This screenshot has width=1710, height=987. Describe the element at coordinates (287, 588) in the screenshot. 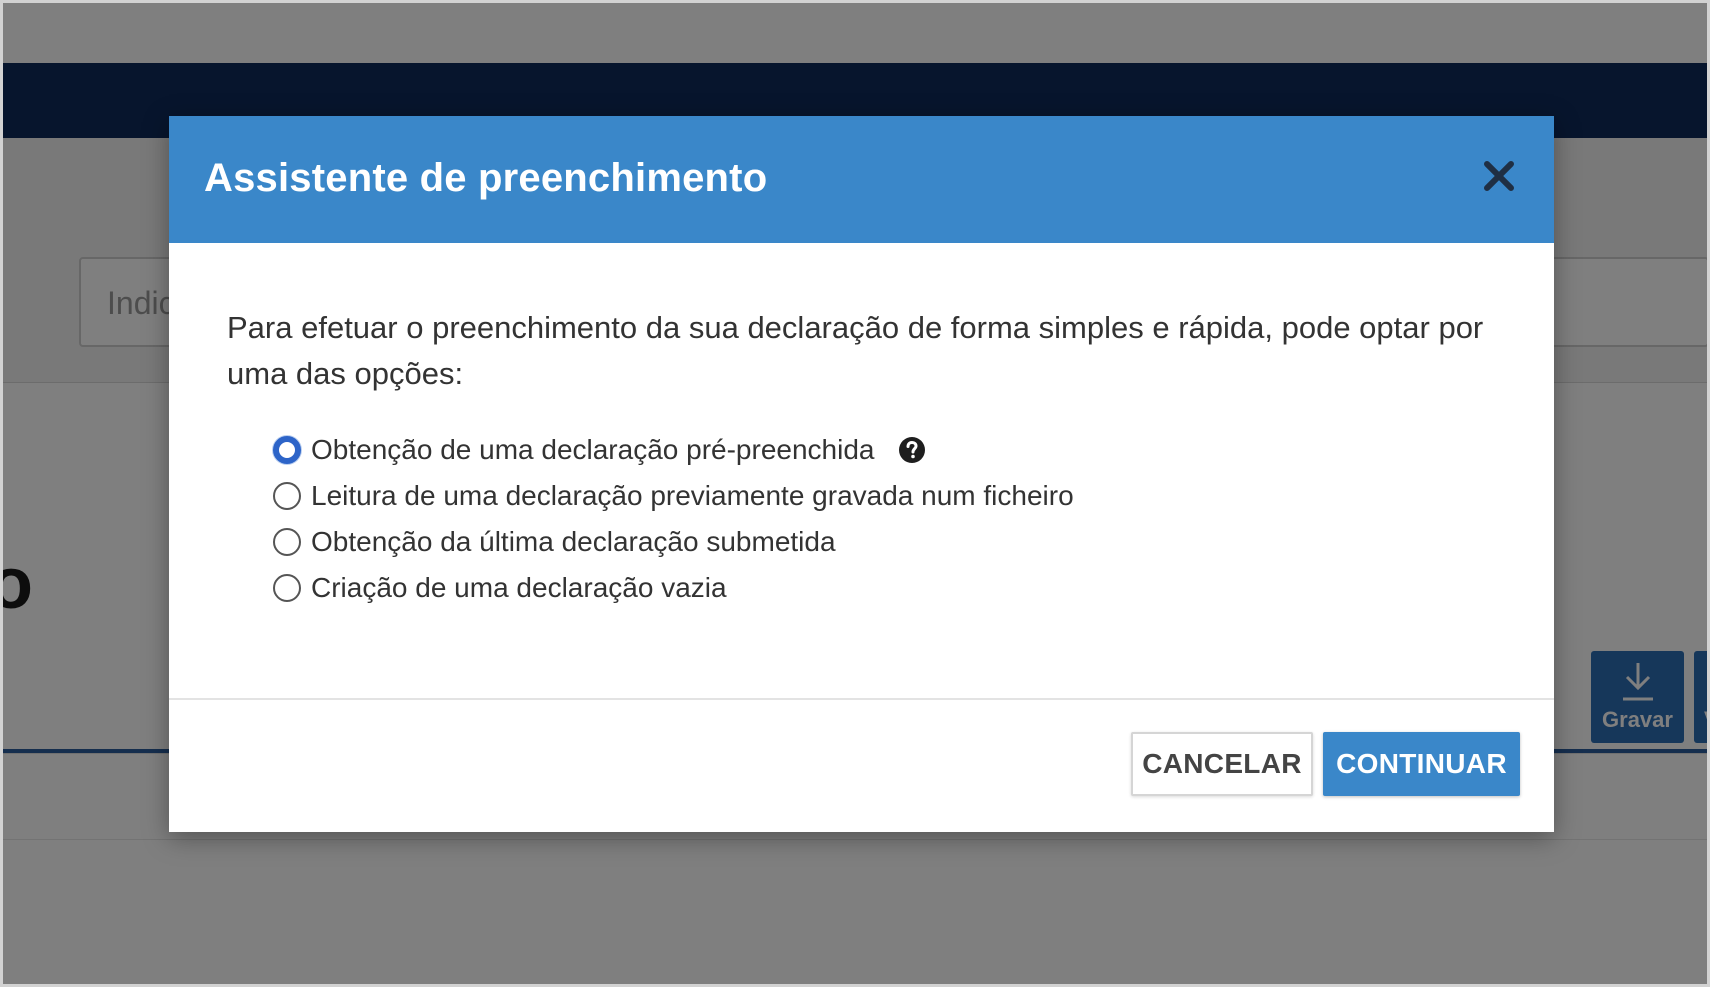

I see `radio-empty` at that location.